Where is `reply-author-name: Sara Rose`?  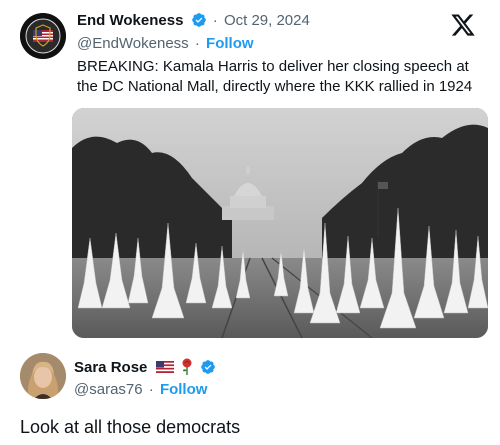
reply-author-name: Sara Rose is located at coordinates (110, 367).